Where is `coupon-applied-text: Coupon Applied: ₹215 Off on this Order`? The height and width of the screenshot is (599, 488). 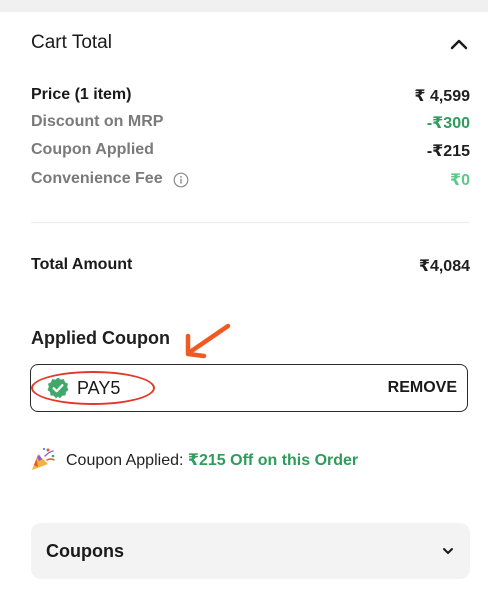
coupon-applied-text: Coupon Applied: ₹215 Off on this Order is located at coordinates (212, 460).